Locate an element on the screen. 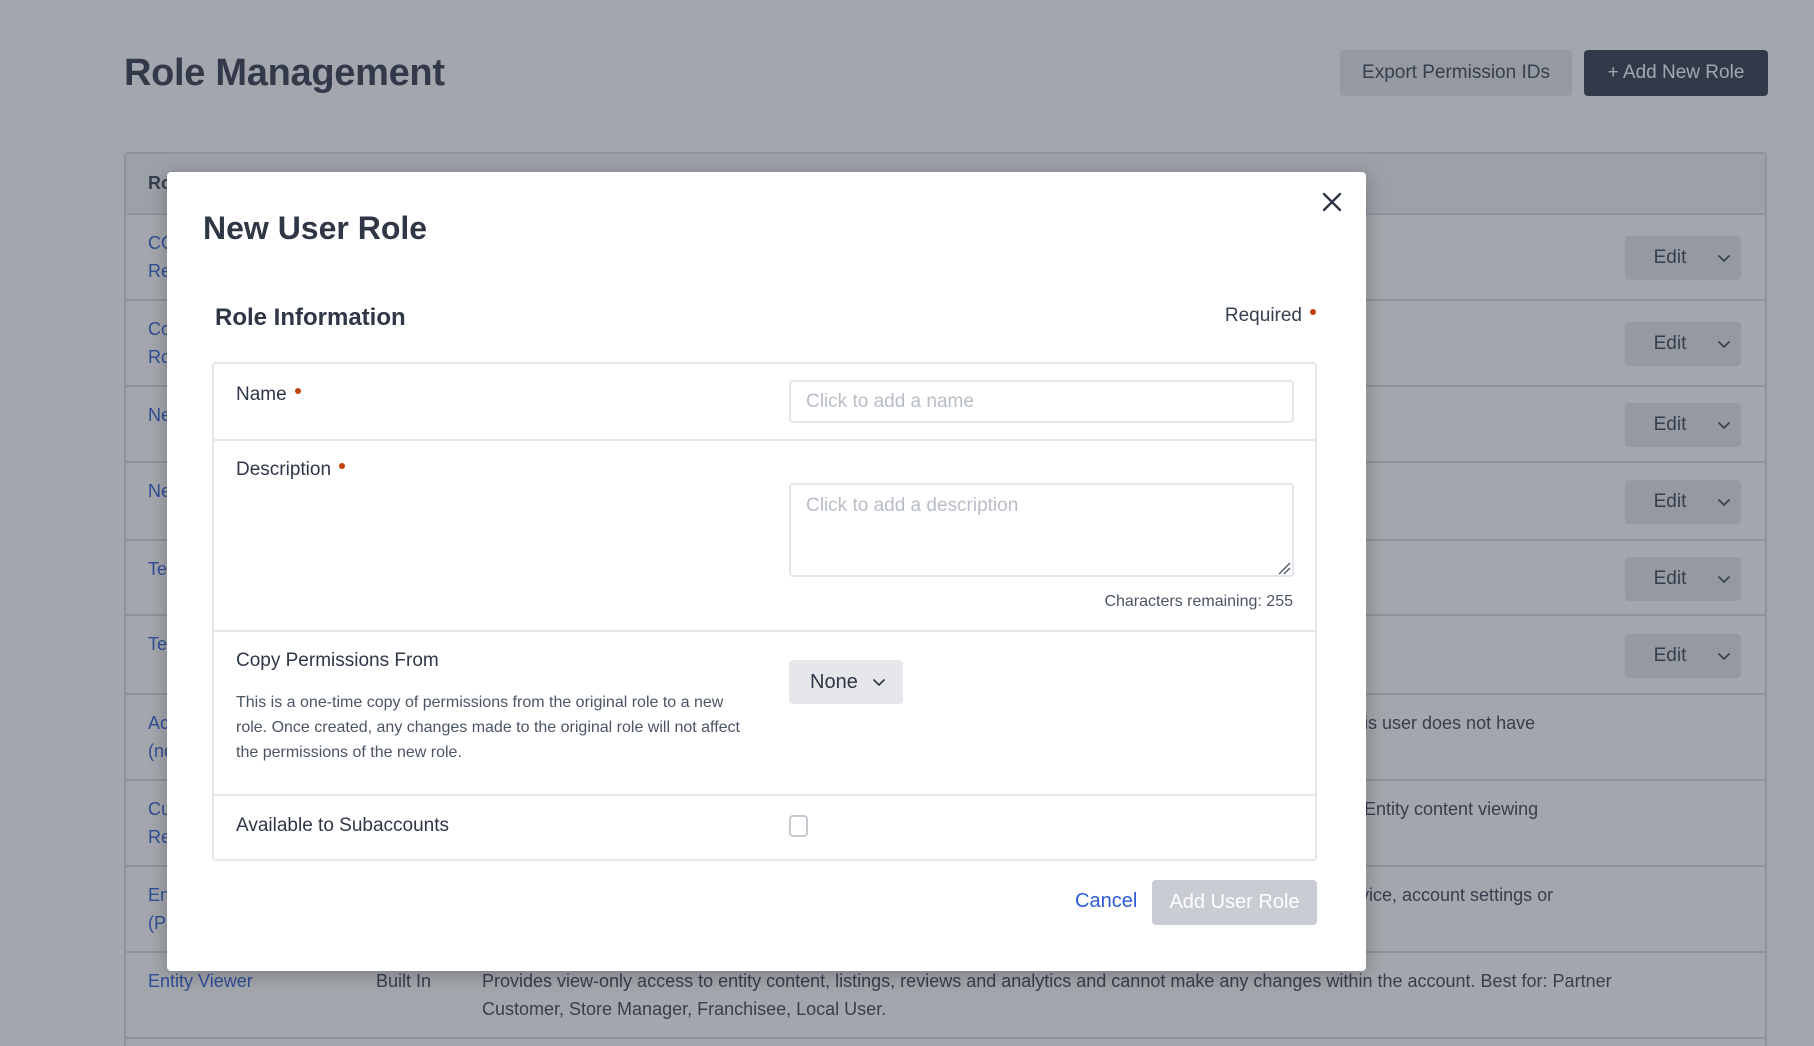 The image size is (1814, 1046). description-textarea is located at coordinates (1041, 530).